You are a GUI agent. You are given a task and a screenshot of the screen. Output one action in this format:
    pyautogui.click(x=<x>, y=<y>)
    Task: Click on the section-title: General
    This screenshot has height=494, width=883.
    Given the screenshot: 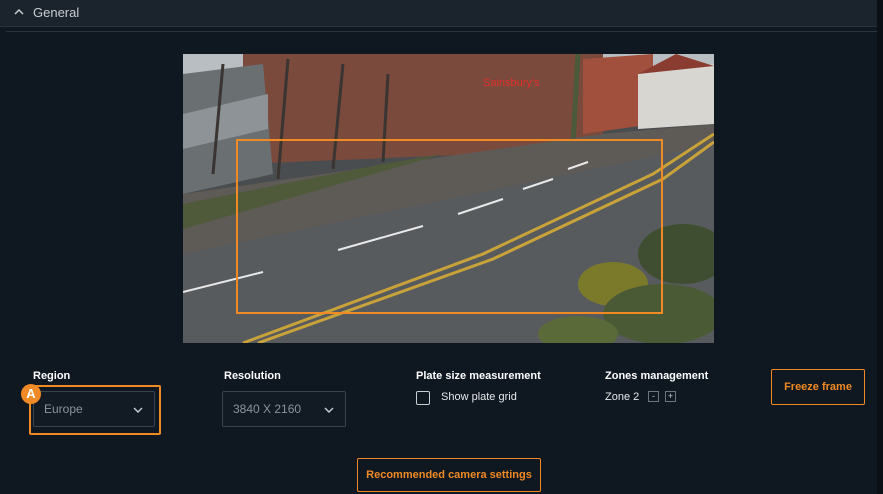 What is the action you would take?
    pyautogui.click(x=56, y=12)
    